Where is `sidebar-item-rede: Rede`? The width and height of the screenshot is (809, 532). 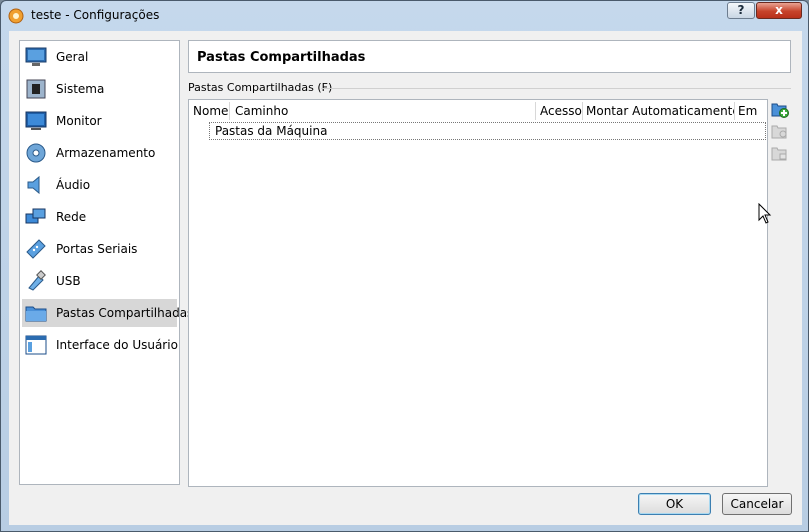
sidebar-item-rede: Rede is located at coordinates (99, 217).